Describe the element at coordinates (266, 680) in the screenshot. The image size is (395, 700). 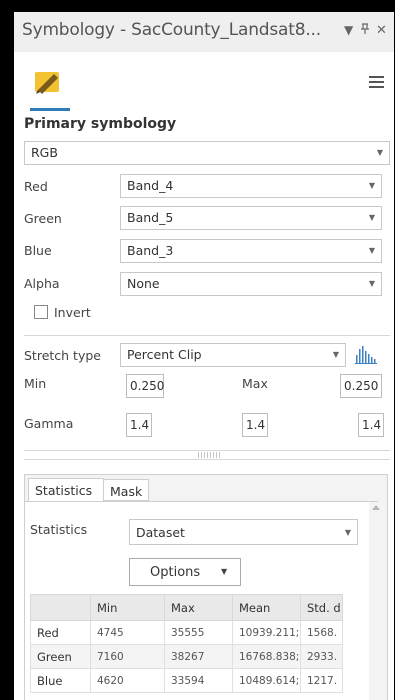
I see `cell-mean: 10489.614;` at that location.